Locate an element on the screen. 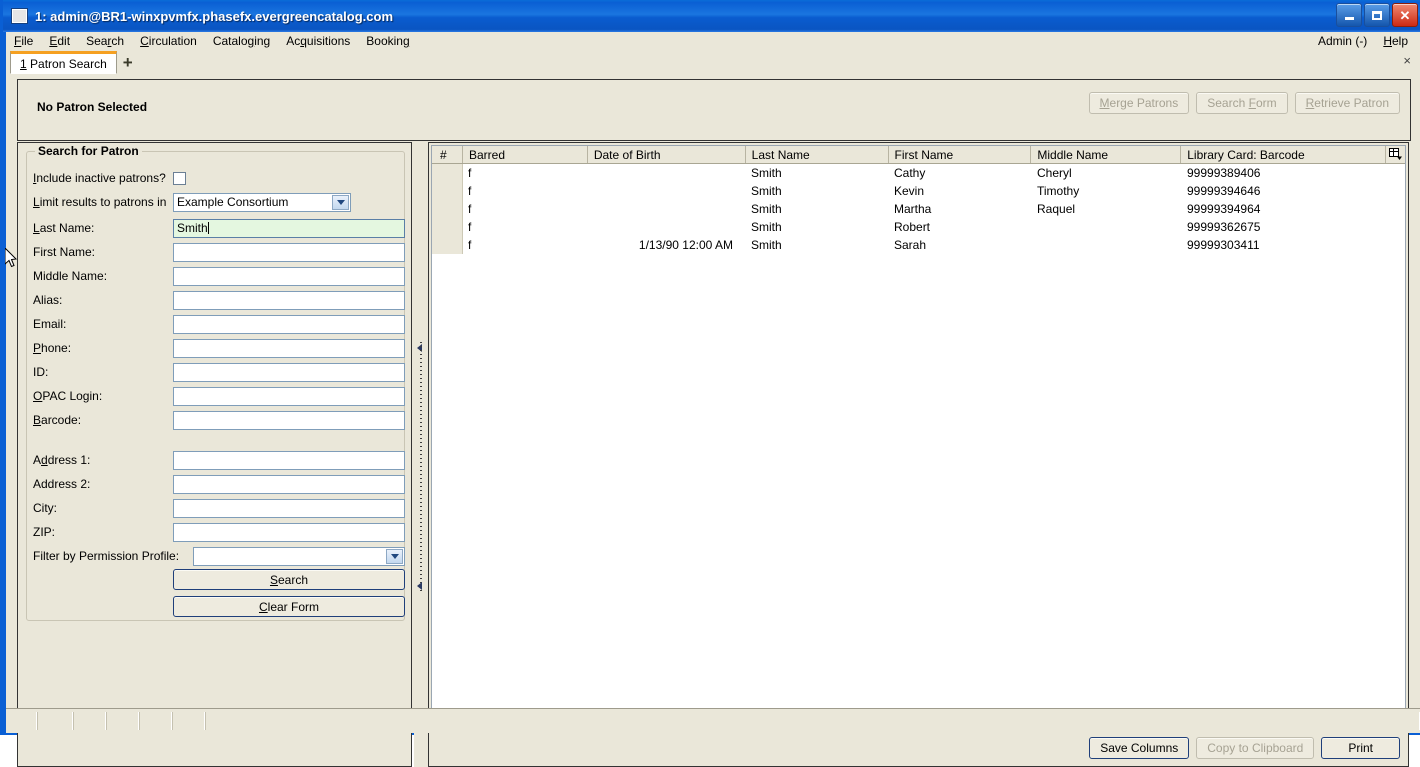 The image size is (1420, 767). tab-patron-search: 1 Patron Search is located at coordinates (63, 62).